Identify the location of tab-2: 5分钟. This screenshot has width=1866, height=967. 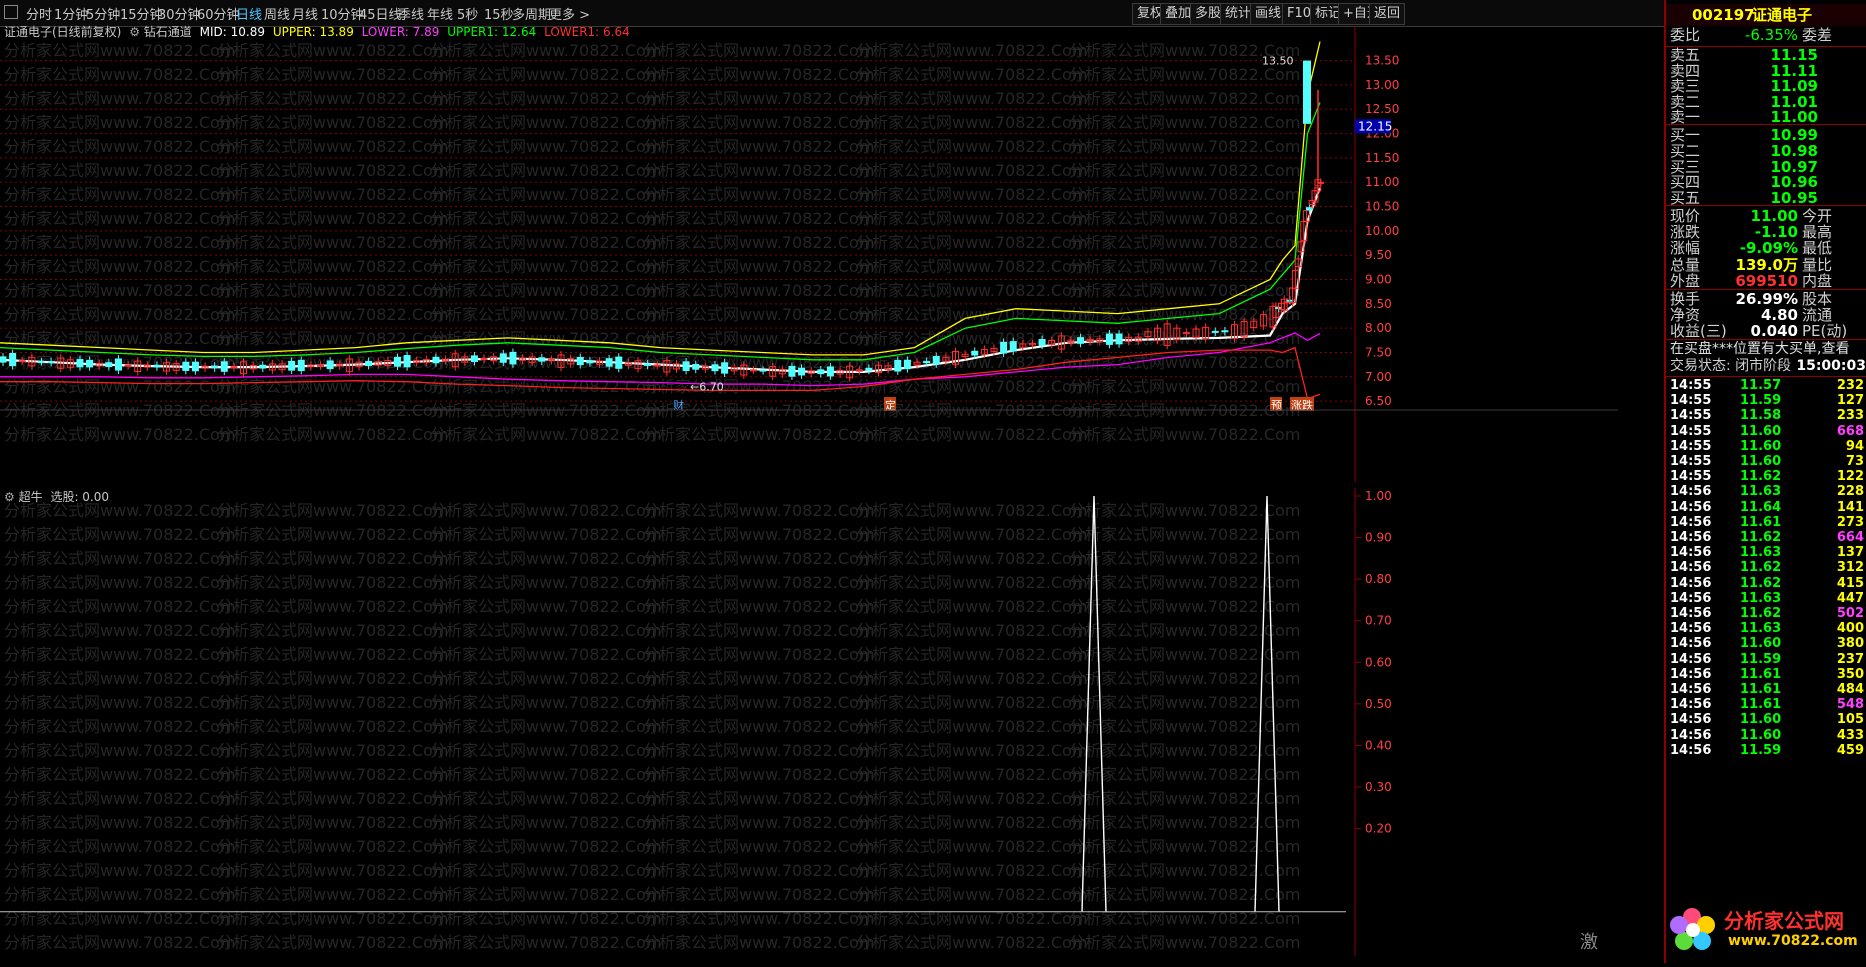
(103, 13).